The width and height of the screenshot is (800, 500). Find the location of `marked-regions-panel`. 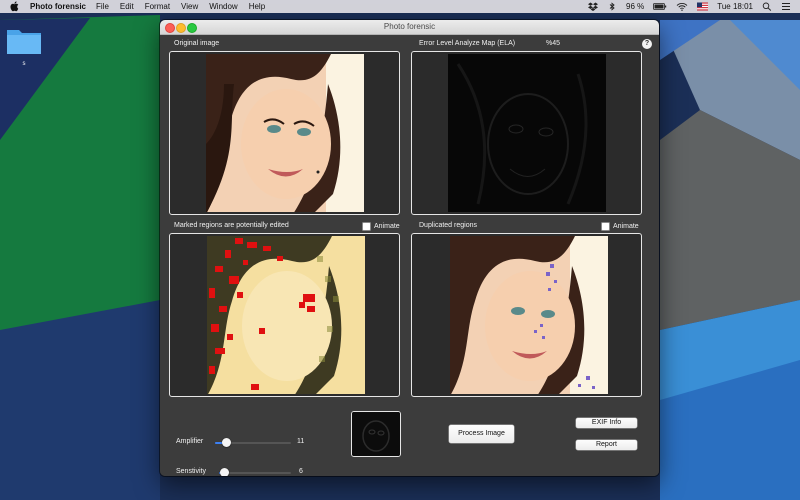

marked-regions-panel is located at coordinates (284, 315).